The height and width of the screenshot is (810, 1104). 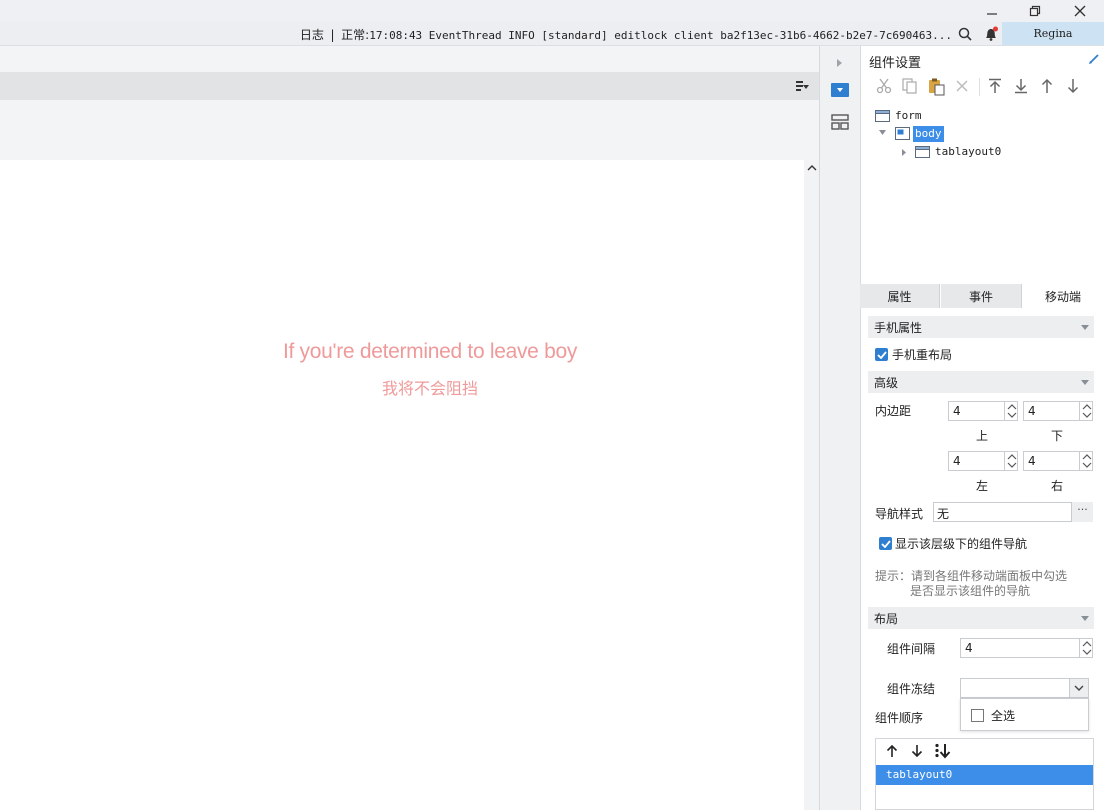 What do you see at coordinates (991, 34) in the screenshot?
I see `bell-icon` at bounding box center [991, 34].